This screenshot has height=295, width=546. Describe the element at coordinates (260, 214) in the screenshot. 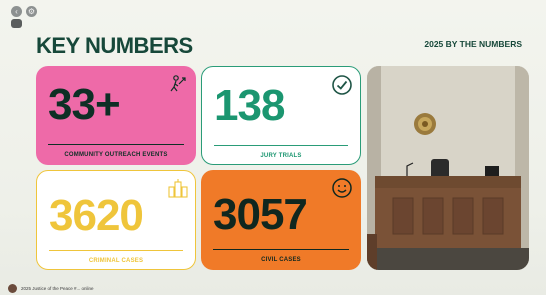

I see `stat-value: 3057` at that location.